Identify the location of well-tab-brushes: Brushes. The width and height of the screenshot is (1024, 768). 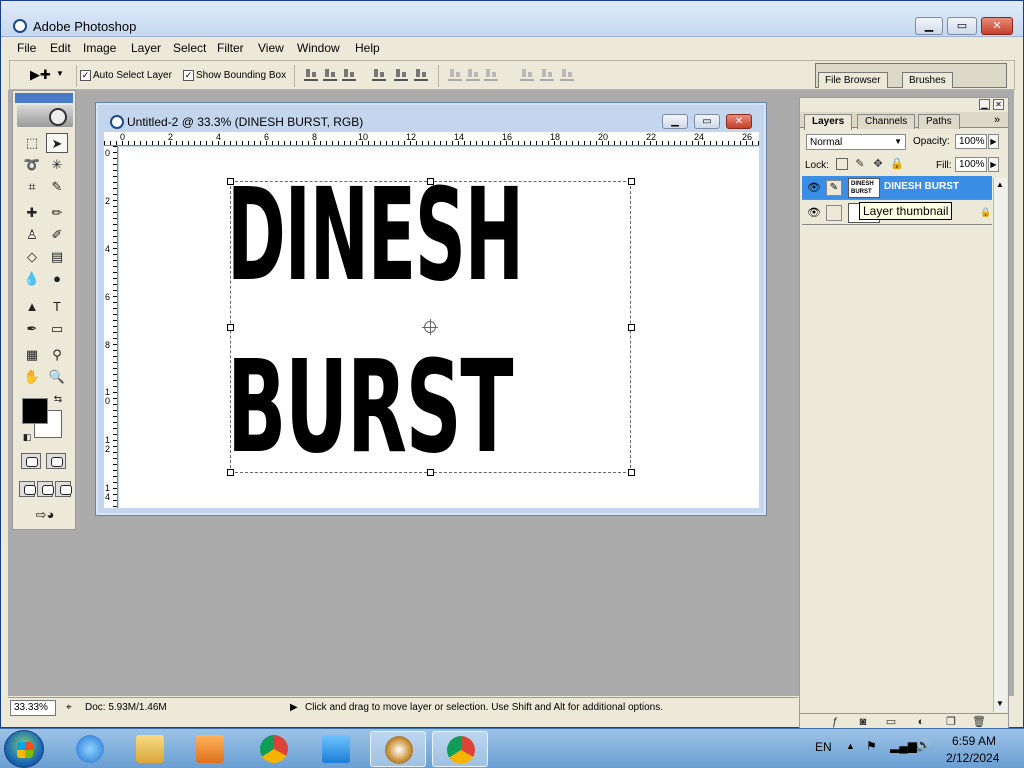
(927, 80).